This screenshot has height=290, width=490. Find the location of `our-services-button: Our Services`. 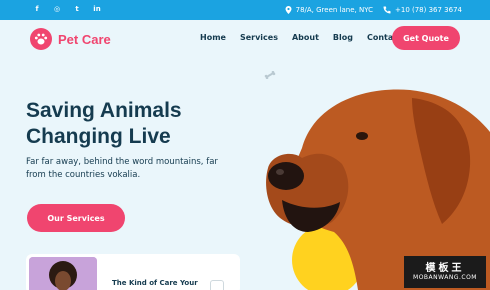

our-services-button: Our Services is located at coordinates (76, 218).